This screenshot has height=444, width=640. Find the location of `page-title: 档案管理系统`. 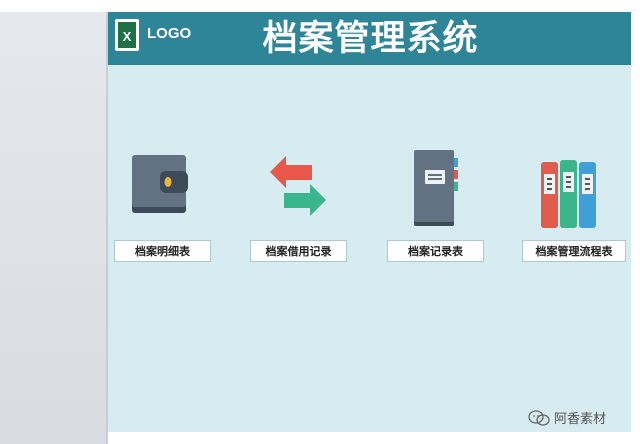

page-title: 档案管理系统 is located at coordinates (370, 39).